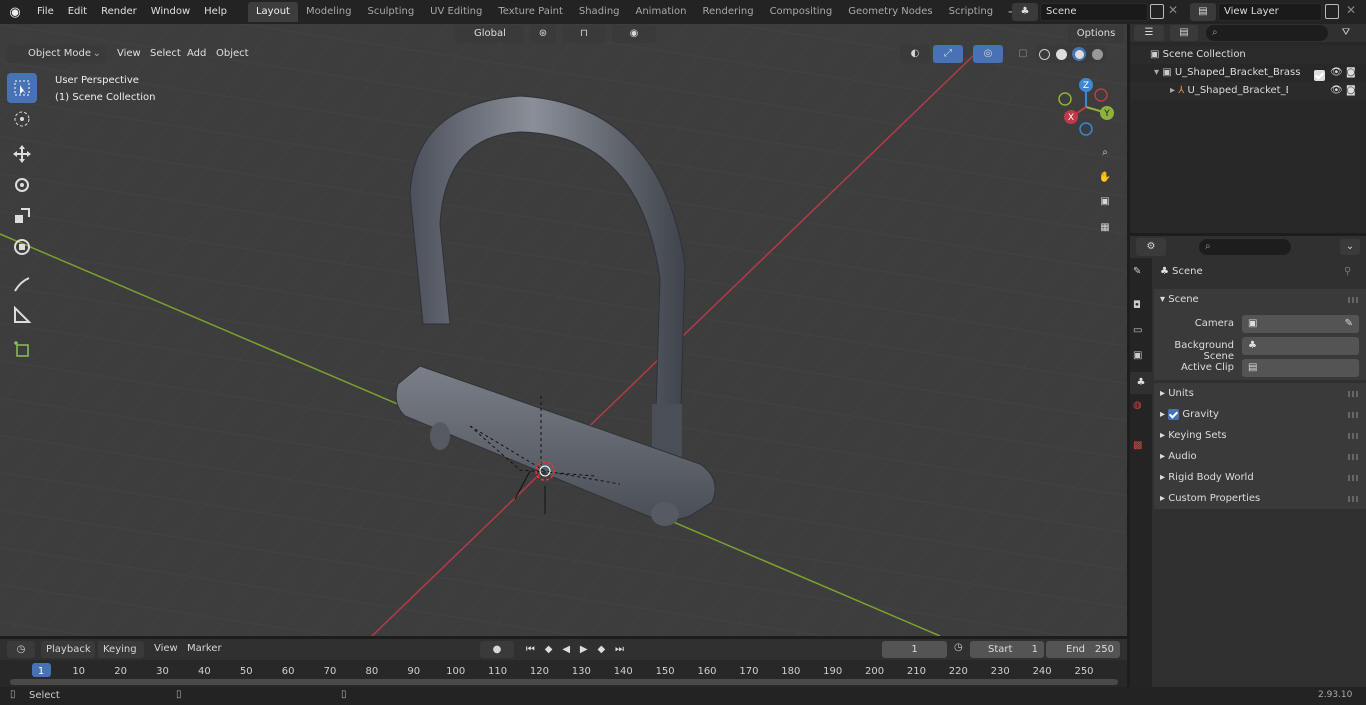  Describe the element at coordinates (21, 649) in the screenshot. I see `timeline-editor-icon: ◷` at that location.